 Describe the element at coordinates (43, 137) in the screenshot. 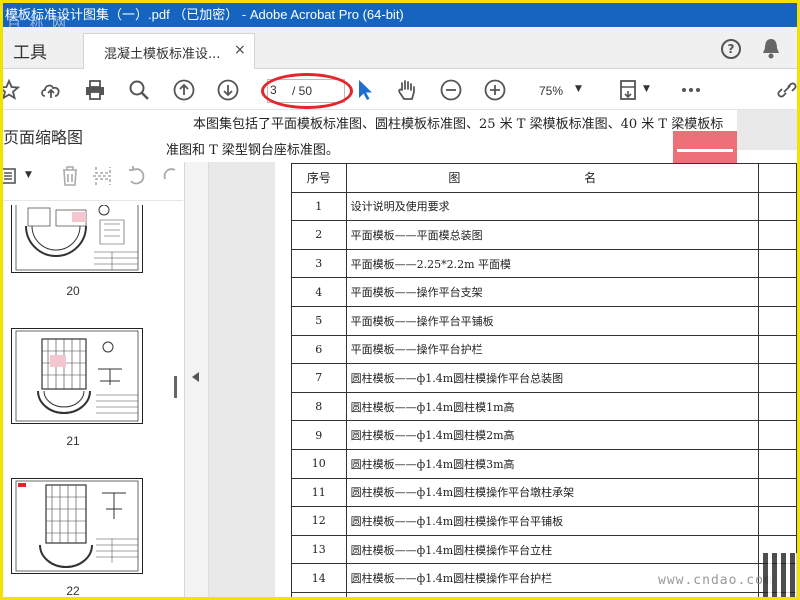

I see `thumbnails-pane-title: 页面缩略图` at that location.